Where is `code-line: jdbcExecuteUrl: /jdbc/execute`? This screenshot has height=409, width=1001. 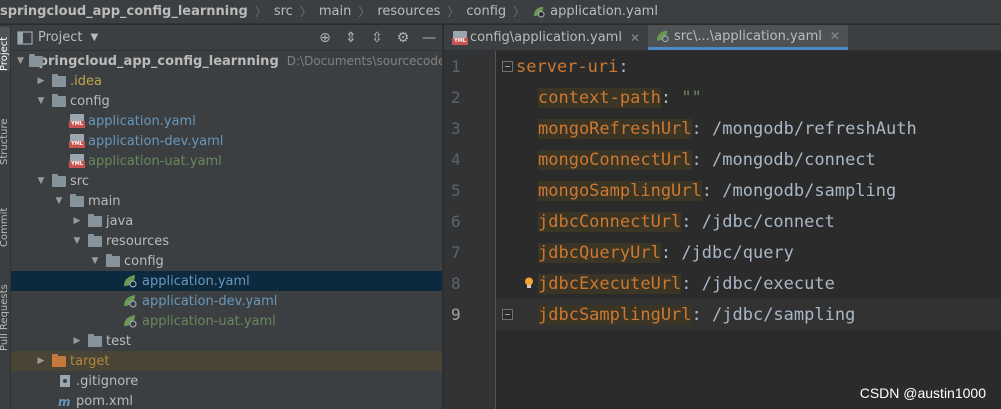 code-line: jdbcExecuteUrl: /jdbc/execute is located at coordinates (748, 283).